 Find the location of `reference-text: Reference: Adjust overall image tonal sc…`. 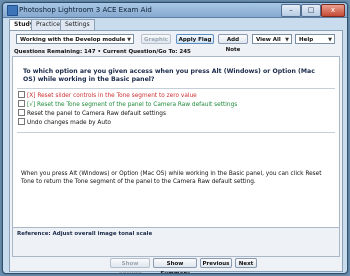

reference-text: Reference: Adjust overall image tonal sc… is located at coordinates (85, 234).